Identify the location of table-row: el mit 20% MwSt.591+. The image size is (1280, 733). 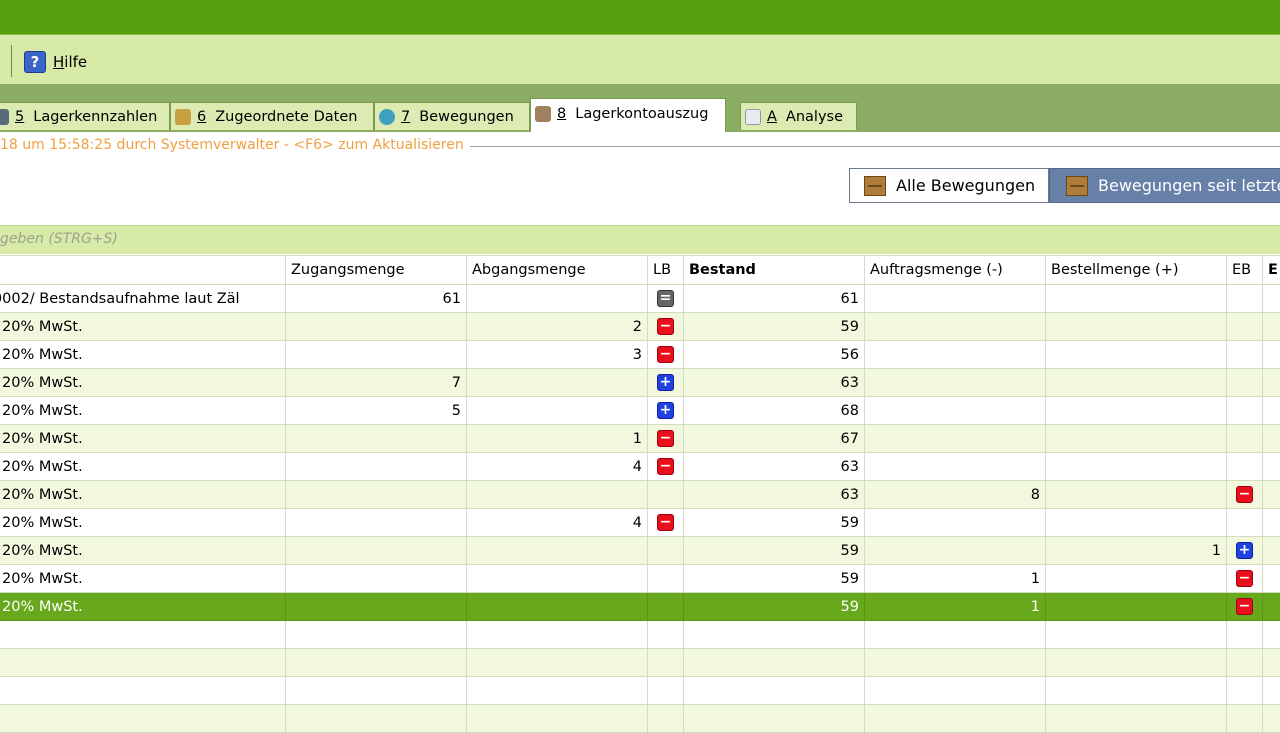
(640, 551).